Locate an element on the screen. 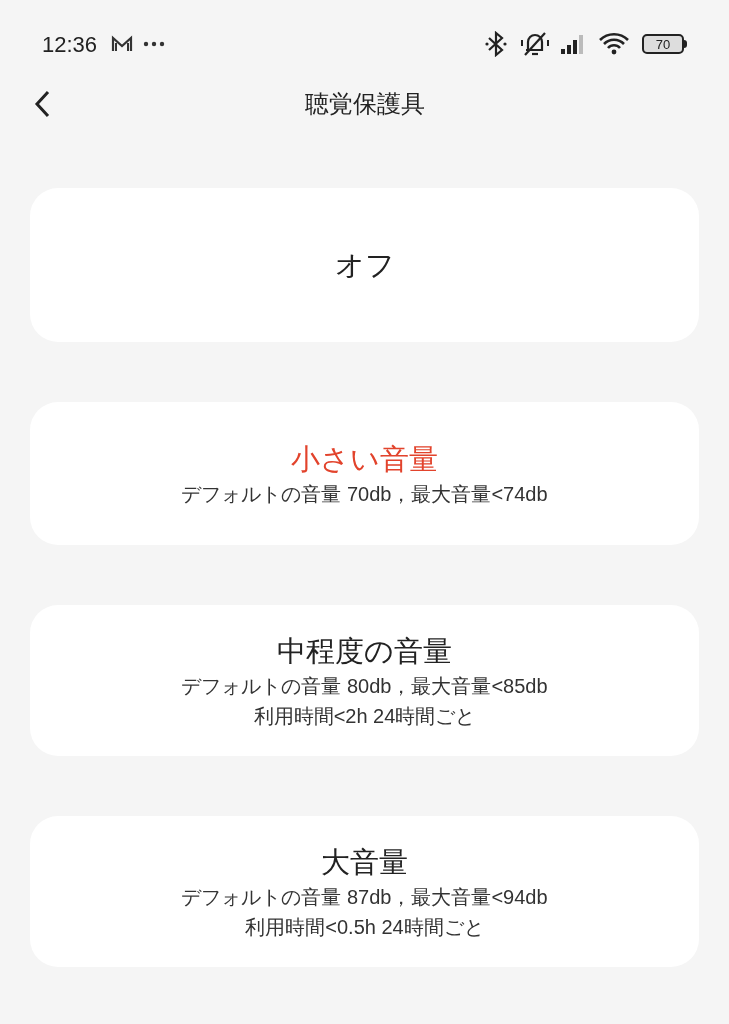 This screenshot has width=729, height=1024. back-icon is located at coordinates (42, 104).